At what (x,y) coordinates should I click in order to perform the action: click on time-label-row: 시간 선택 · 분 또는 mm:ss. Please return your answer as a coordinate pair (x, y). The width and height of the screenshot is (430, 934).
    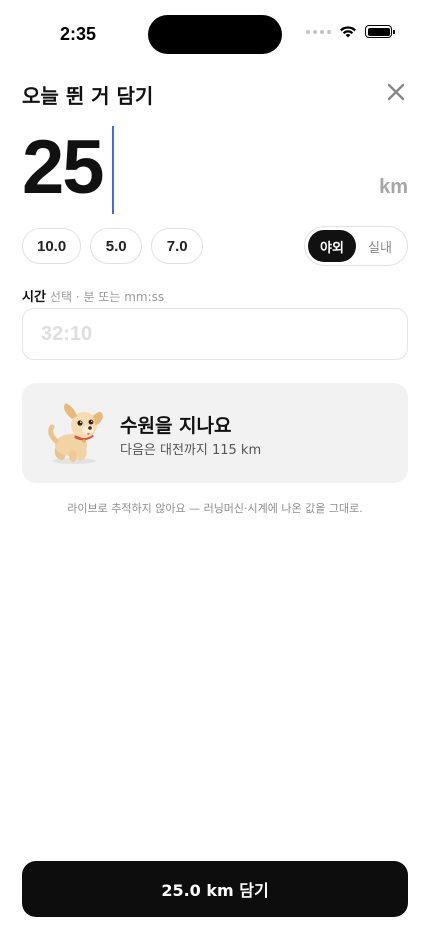
    Looking at the image, I should click on (93, 295).